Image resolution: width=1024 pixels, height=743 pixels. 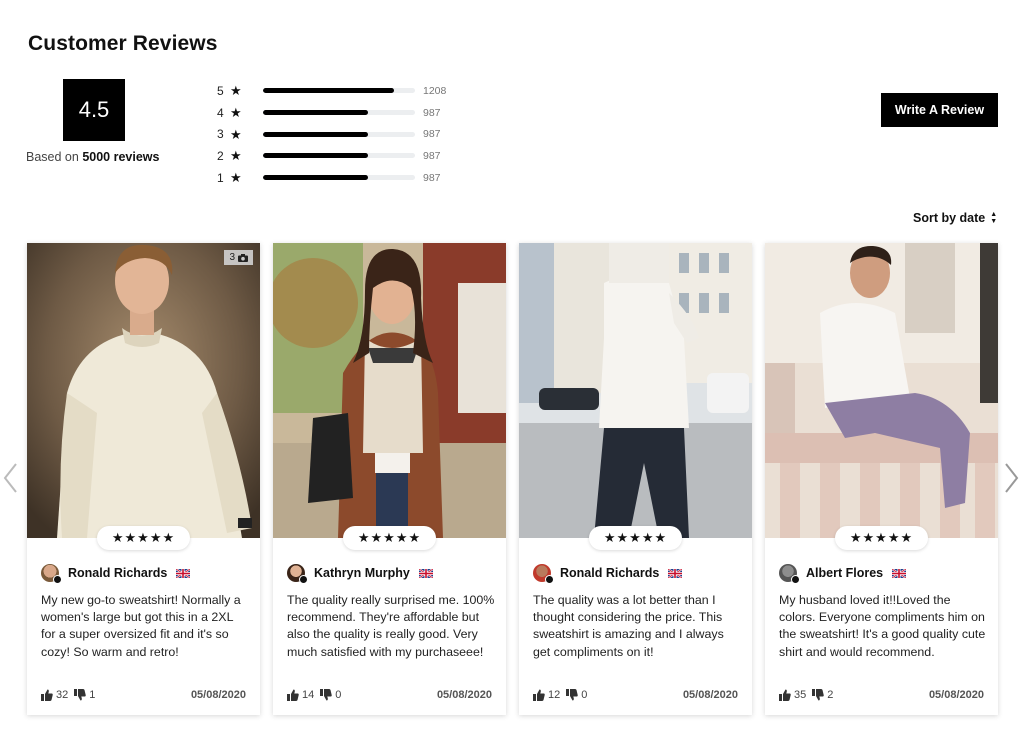 I want to click on rating-row-5: 5 ★ 1208, so click(x=337, y=91).